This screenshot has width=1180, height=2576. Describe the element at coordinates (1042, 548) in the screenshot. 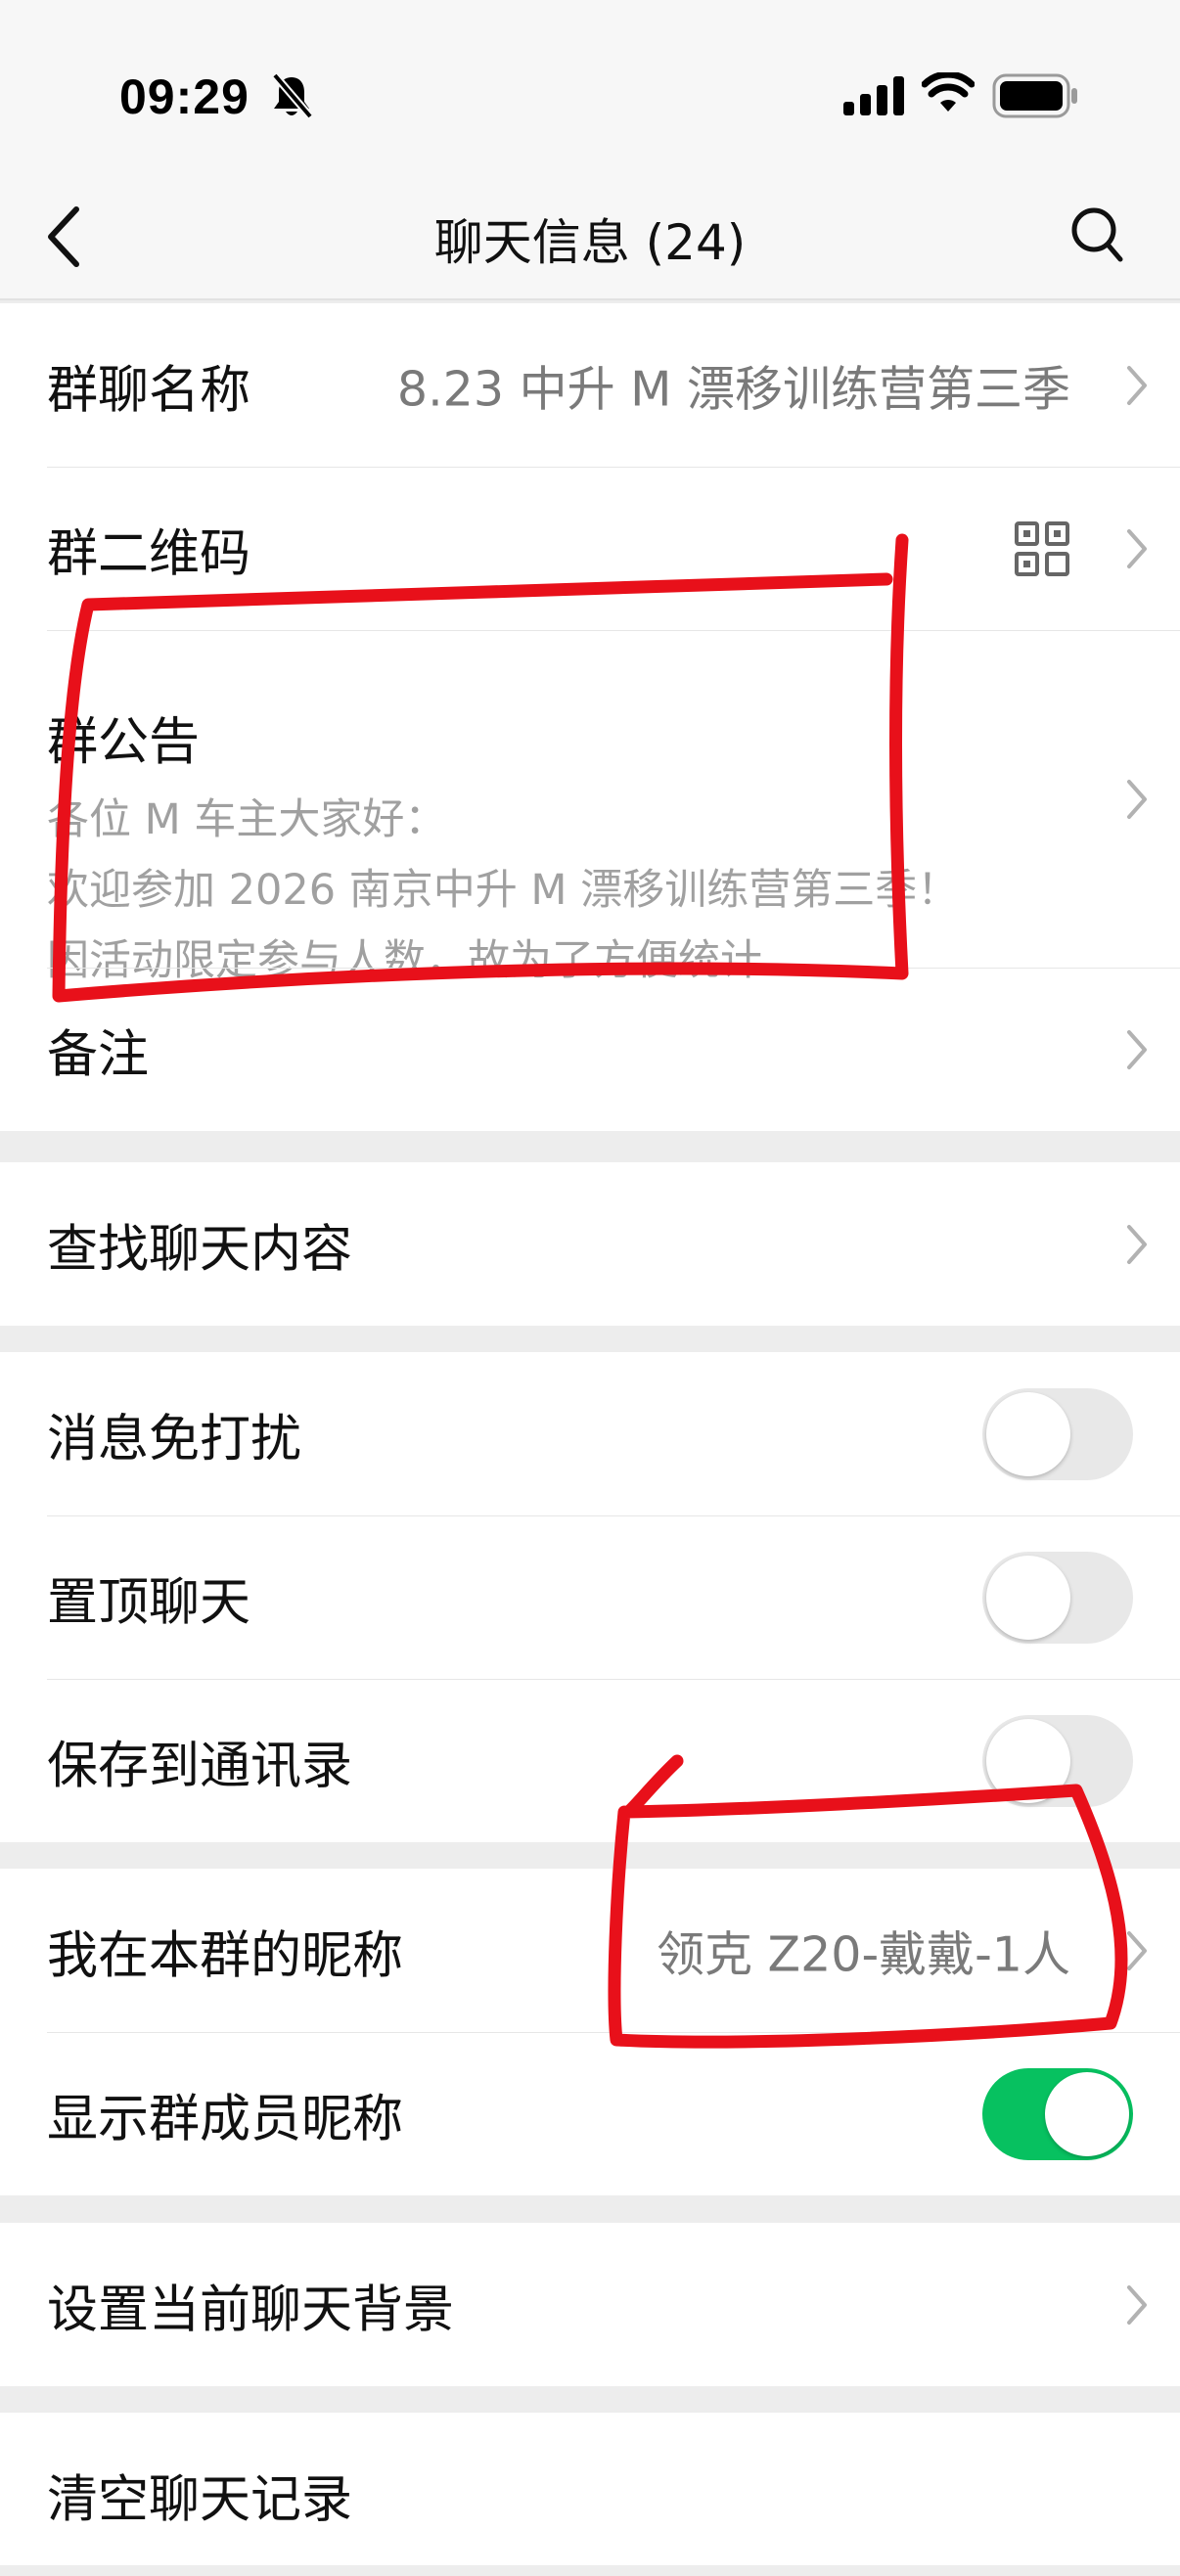

I see `qr-code-icon` at that location.